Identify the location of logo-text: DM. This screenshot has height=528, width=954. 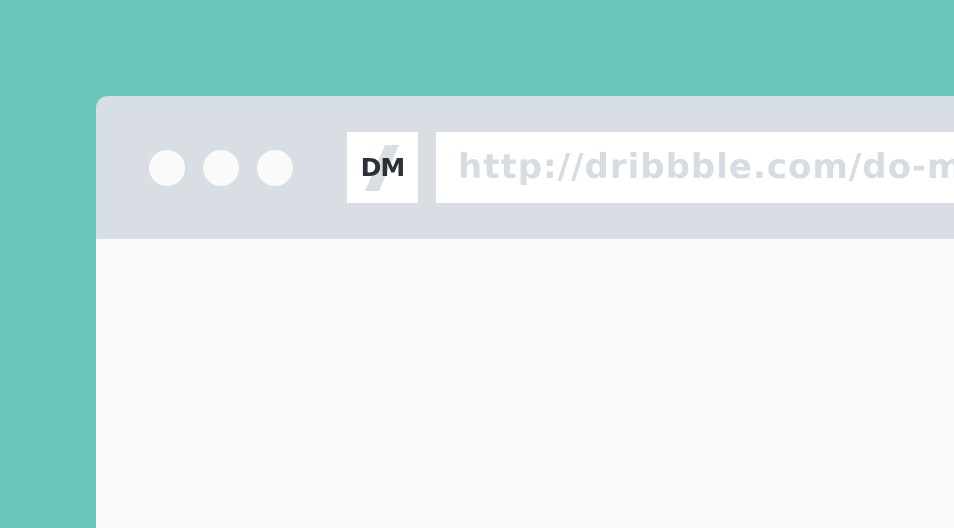
(383, 167).